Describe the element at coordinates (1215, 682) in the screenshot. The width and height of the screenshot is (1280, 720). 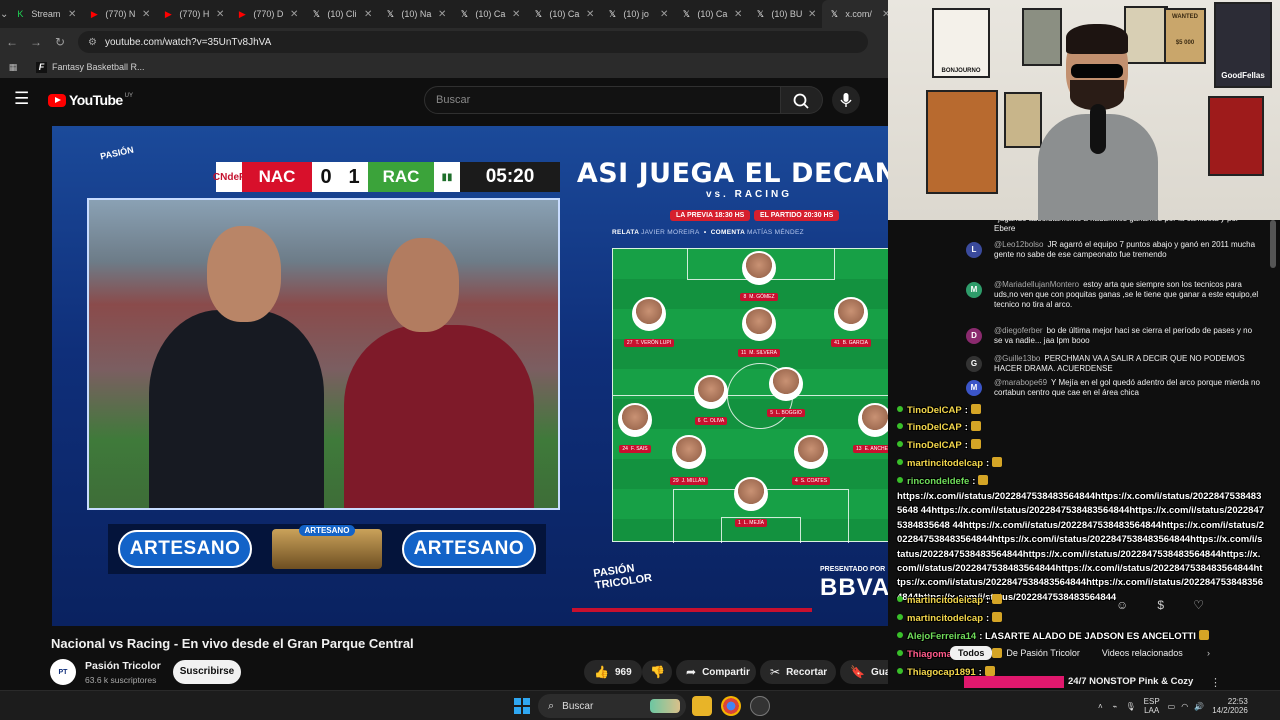
I see `more-options-icon: ⋮` at that location.